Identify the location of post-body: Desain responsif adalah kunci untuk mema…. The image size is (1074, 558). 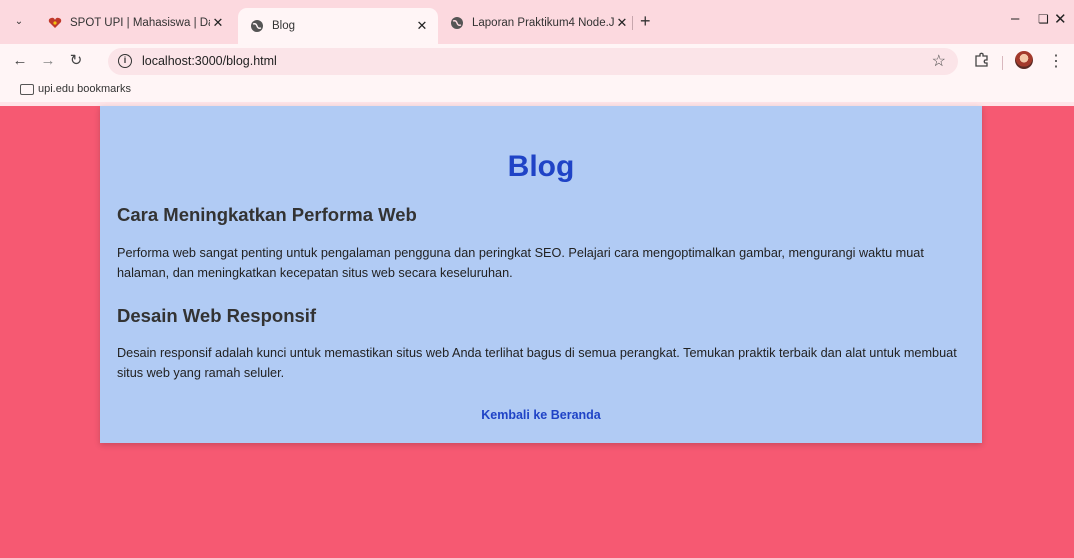
(537, 363).